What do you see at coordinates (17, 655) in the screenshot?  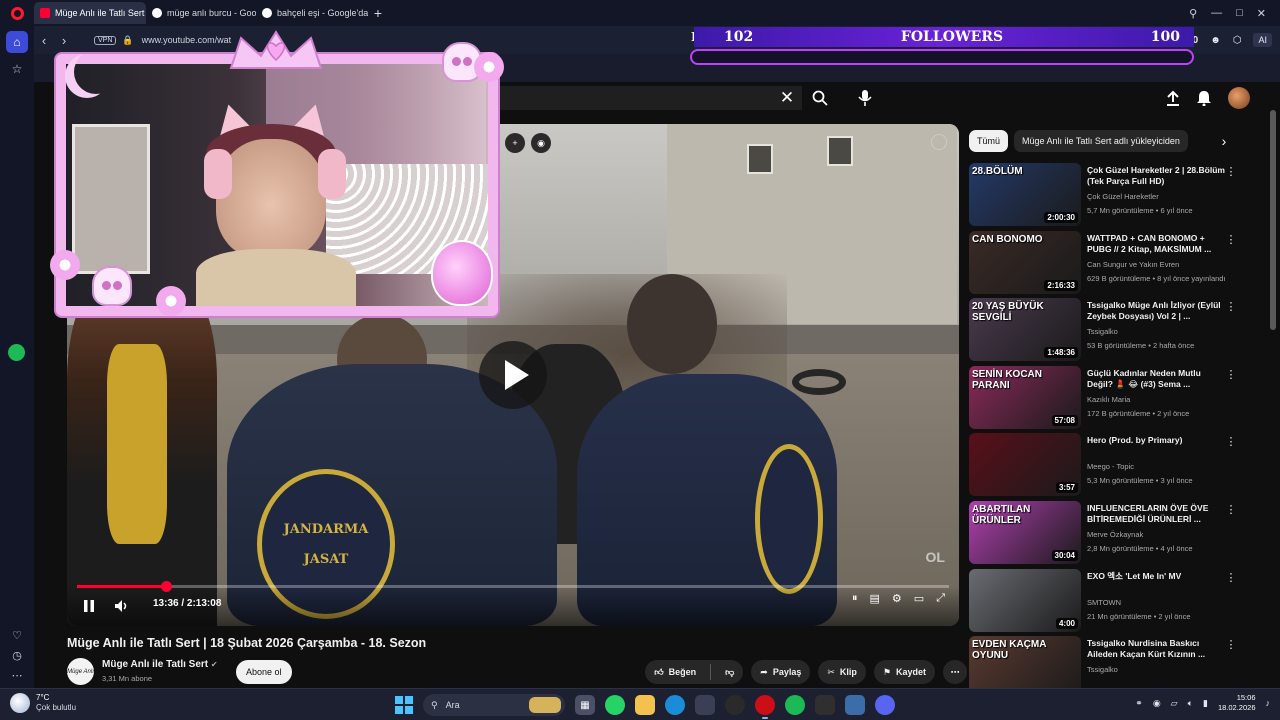 I see `history-clock-icon: ◷` at bounding box center [17, 655].